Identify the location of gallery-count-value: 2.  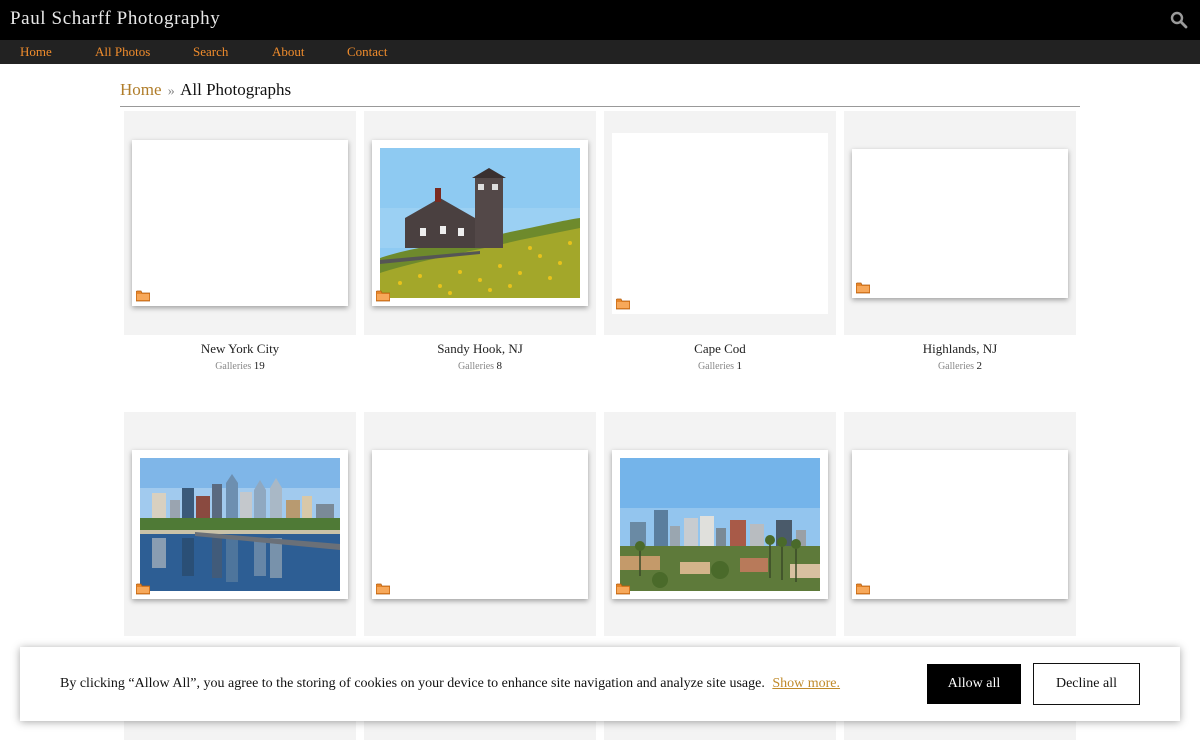
(979, 366).